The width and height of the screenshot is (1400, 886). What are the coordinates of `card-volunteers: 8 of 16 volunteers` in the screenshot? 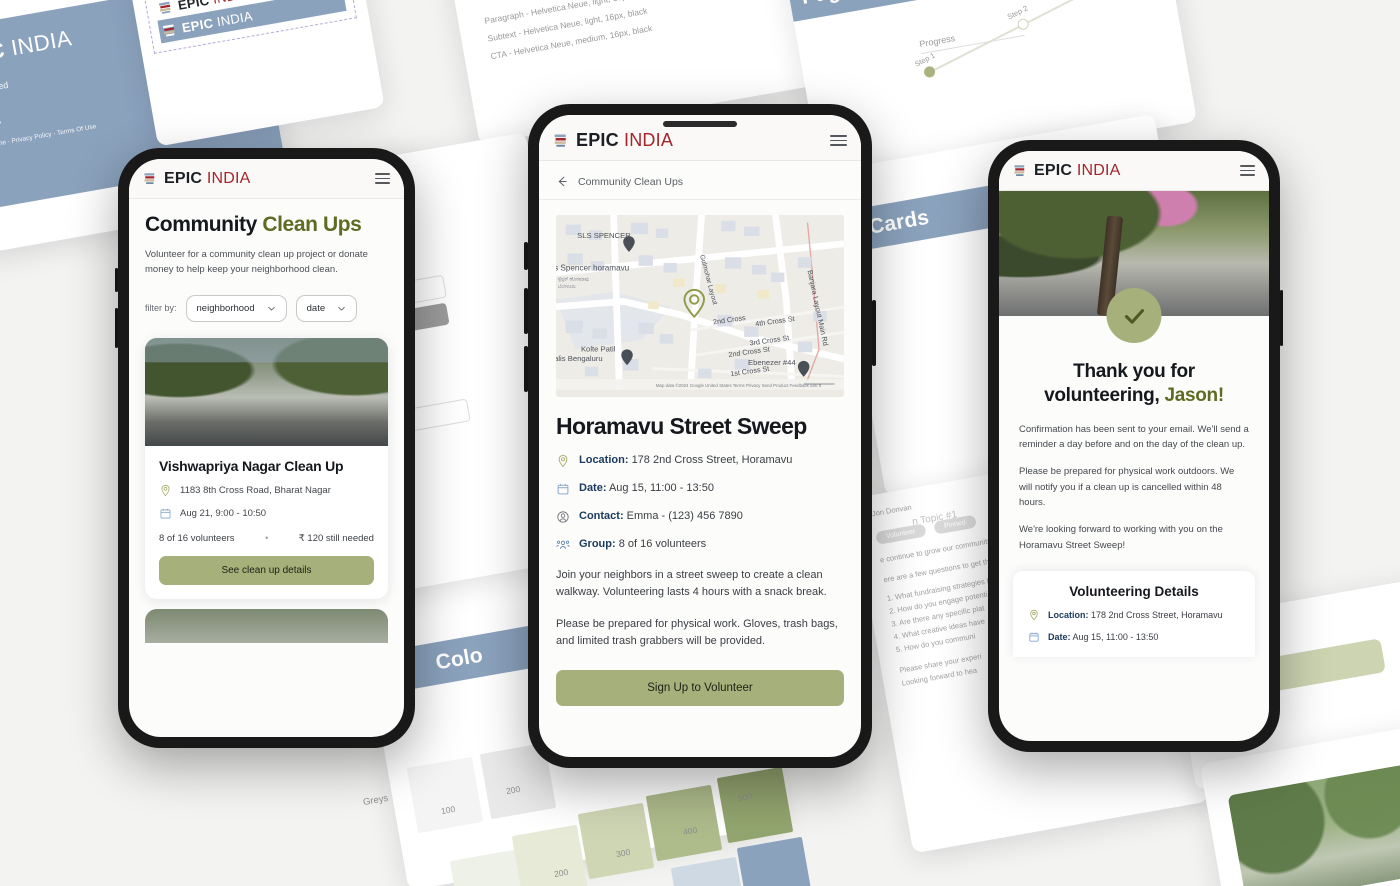 It's located at (197, 538).